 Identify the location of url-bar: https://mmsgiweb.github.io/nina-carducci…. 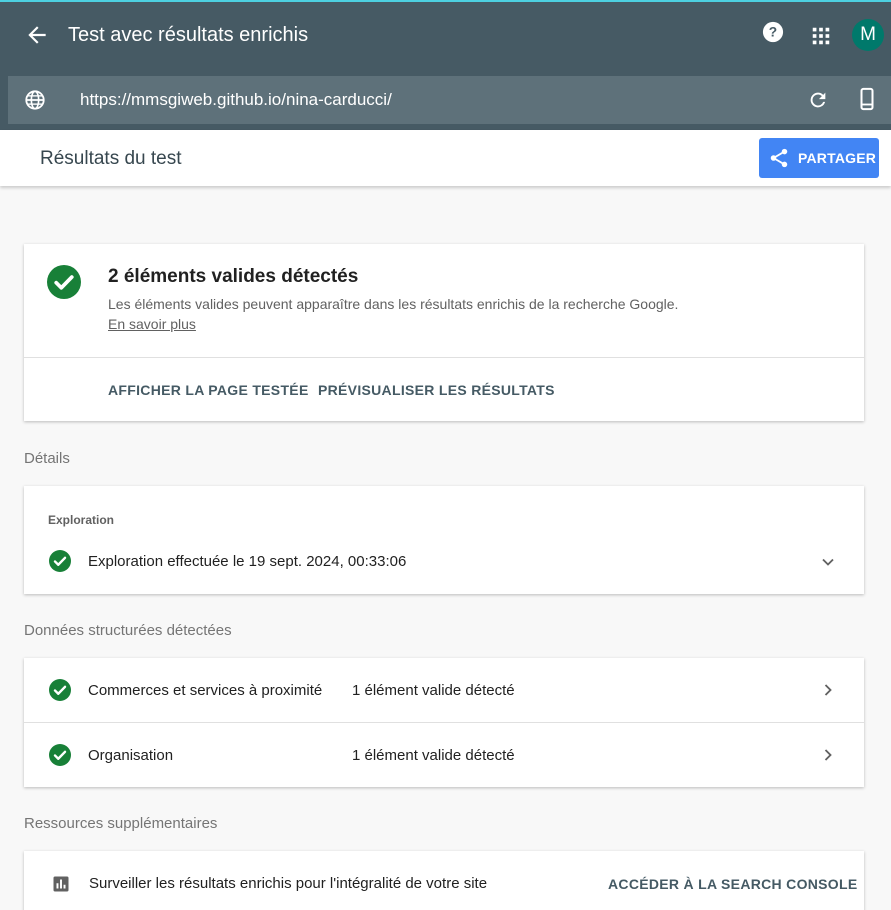
(449, 100).